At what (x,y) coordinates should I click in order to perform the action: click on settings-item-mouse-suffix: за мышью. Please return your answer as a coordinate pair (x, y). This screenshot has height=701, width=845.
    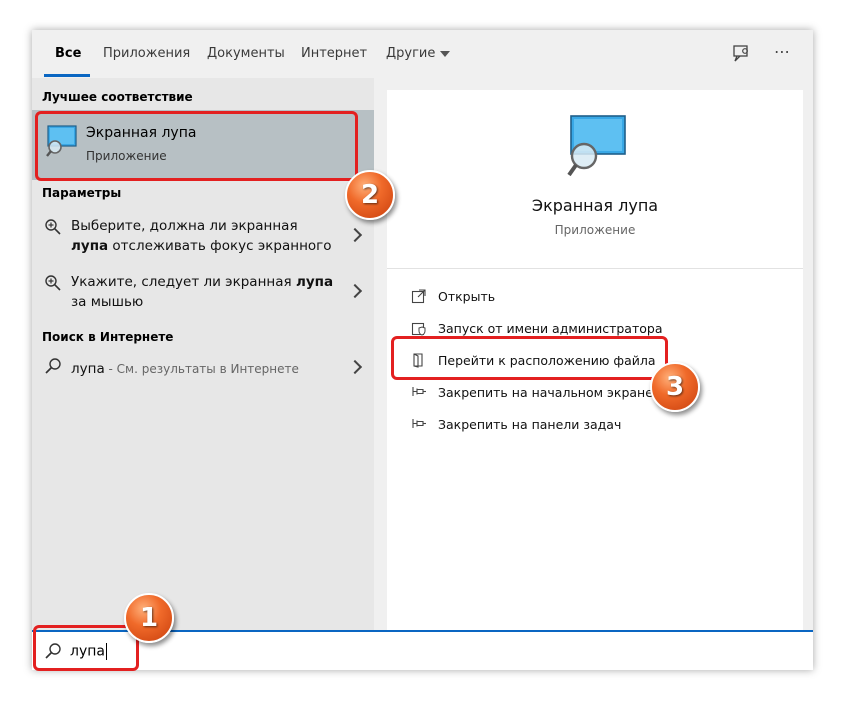
    Looking at the image, I should click on (107, 302).